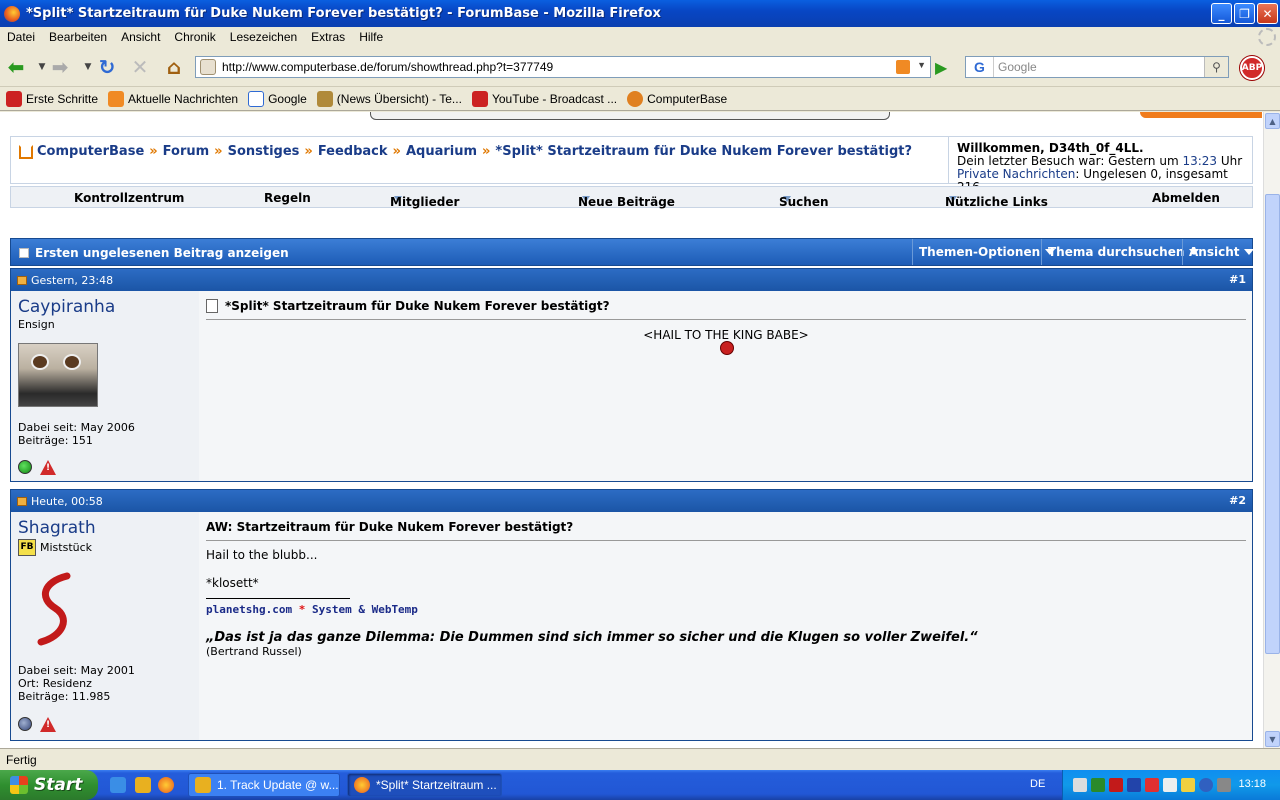 Image resolution: width=1280 pixels, height=800 pixels. Describe the element at coordinates (24, 253) in the screenshot. I see `first-unread-icon` at that location.